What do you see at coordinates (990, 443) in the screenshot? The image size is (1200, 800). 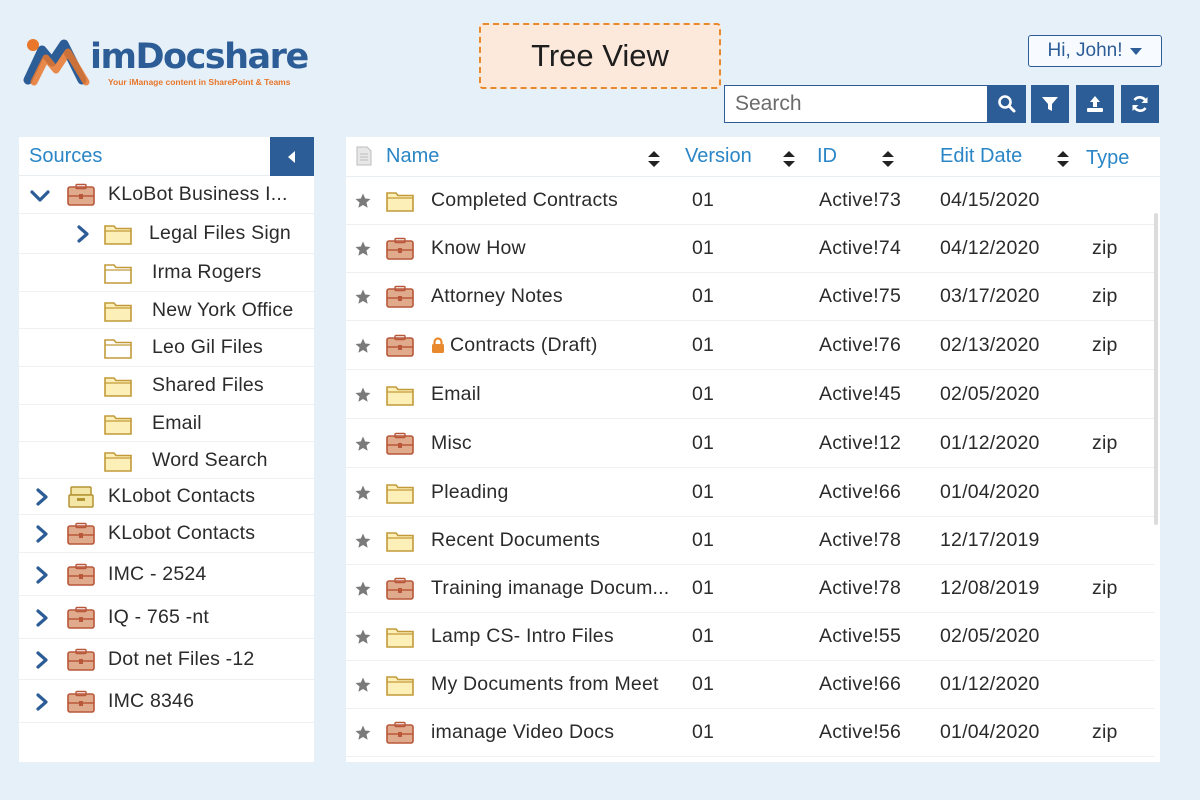 I see `document-edit-date: 01/12/2020` at bounding box center [990, 443].